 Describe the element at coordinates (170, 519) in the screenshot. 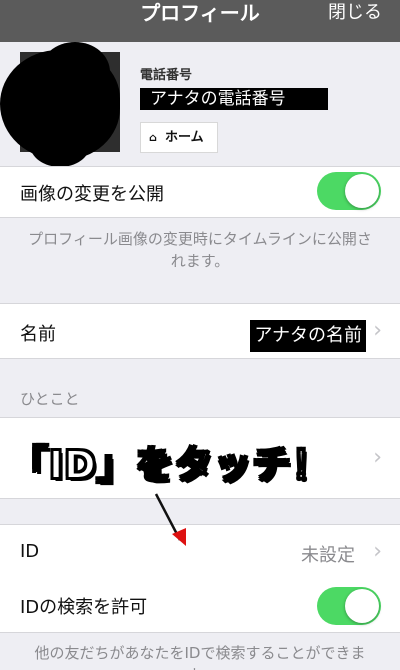

I see `arrow-down-icon` at that location.